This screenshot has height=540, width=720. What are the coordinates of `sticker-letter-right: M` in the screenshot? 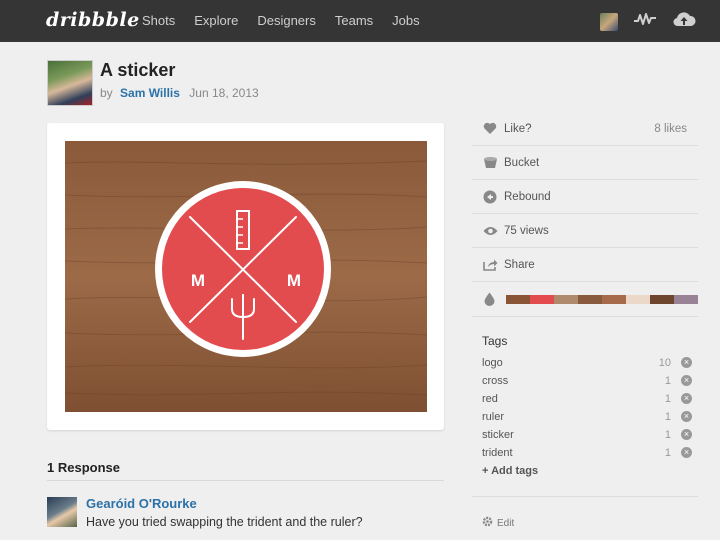 It's located at (294, 280).